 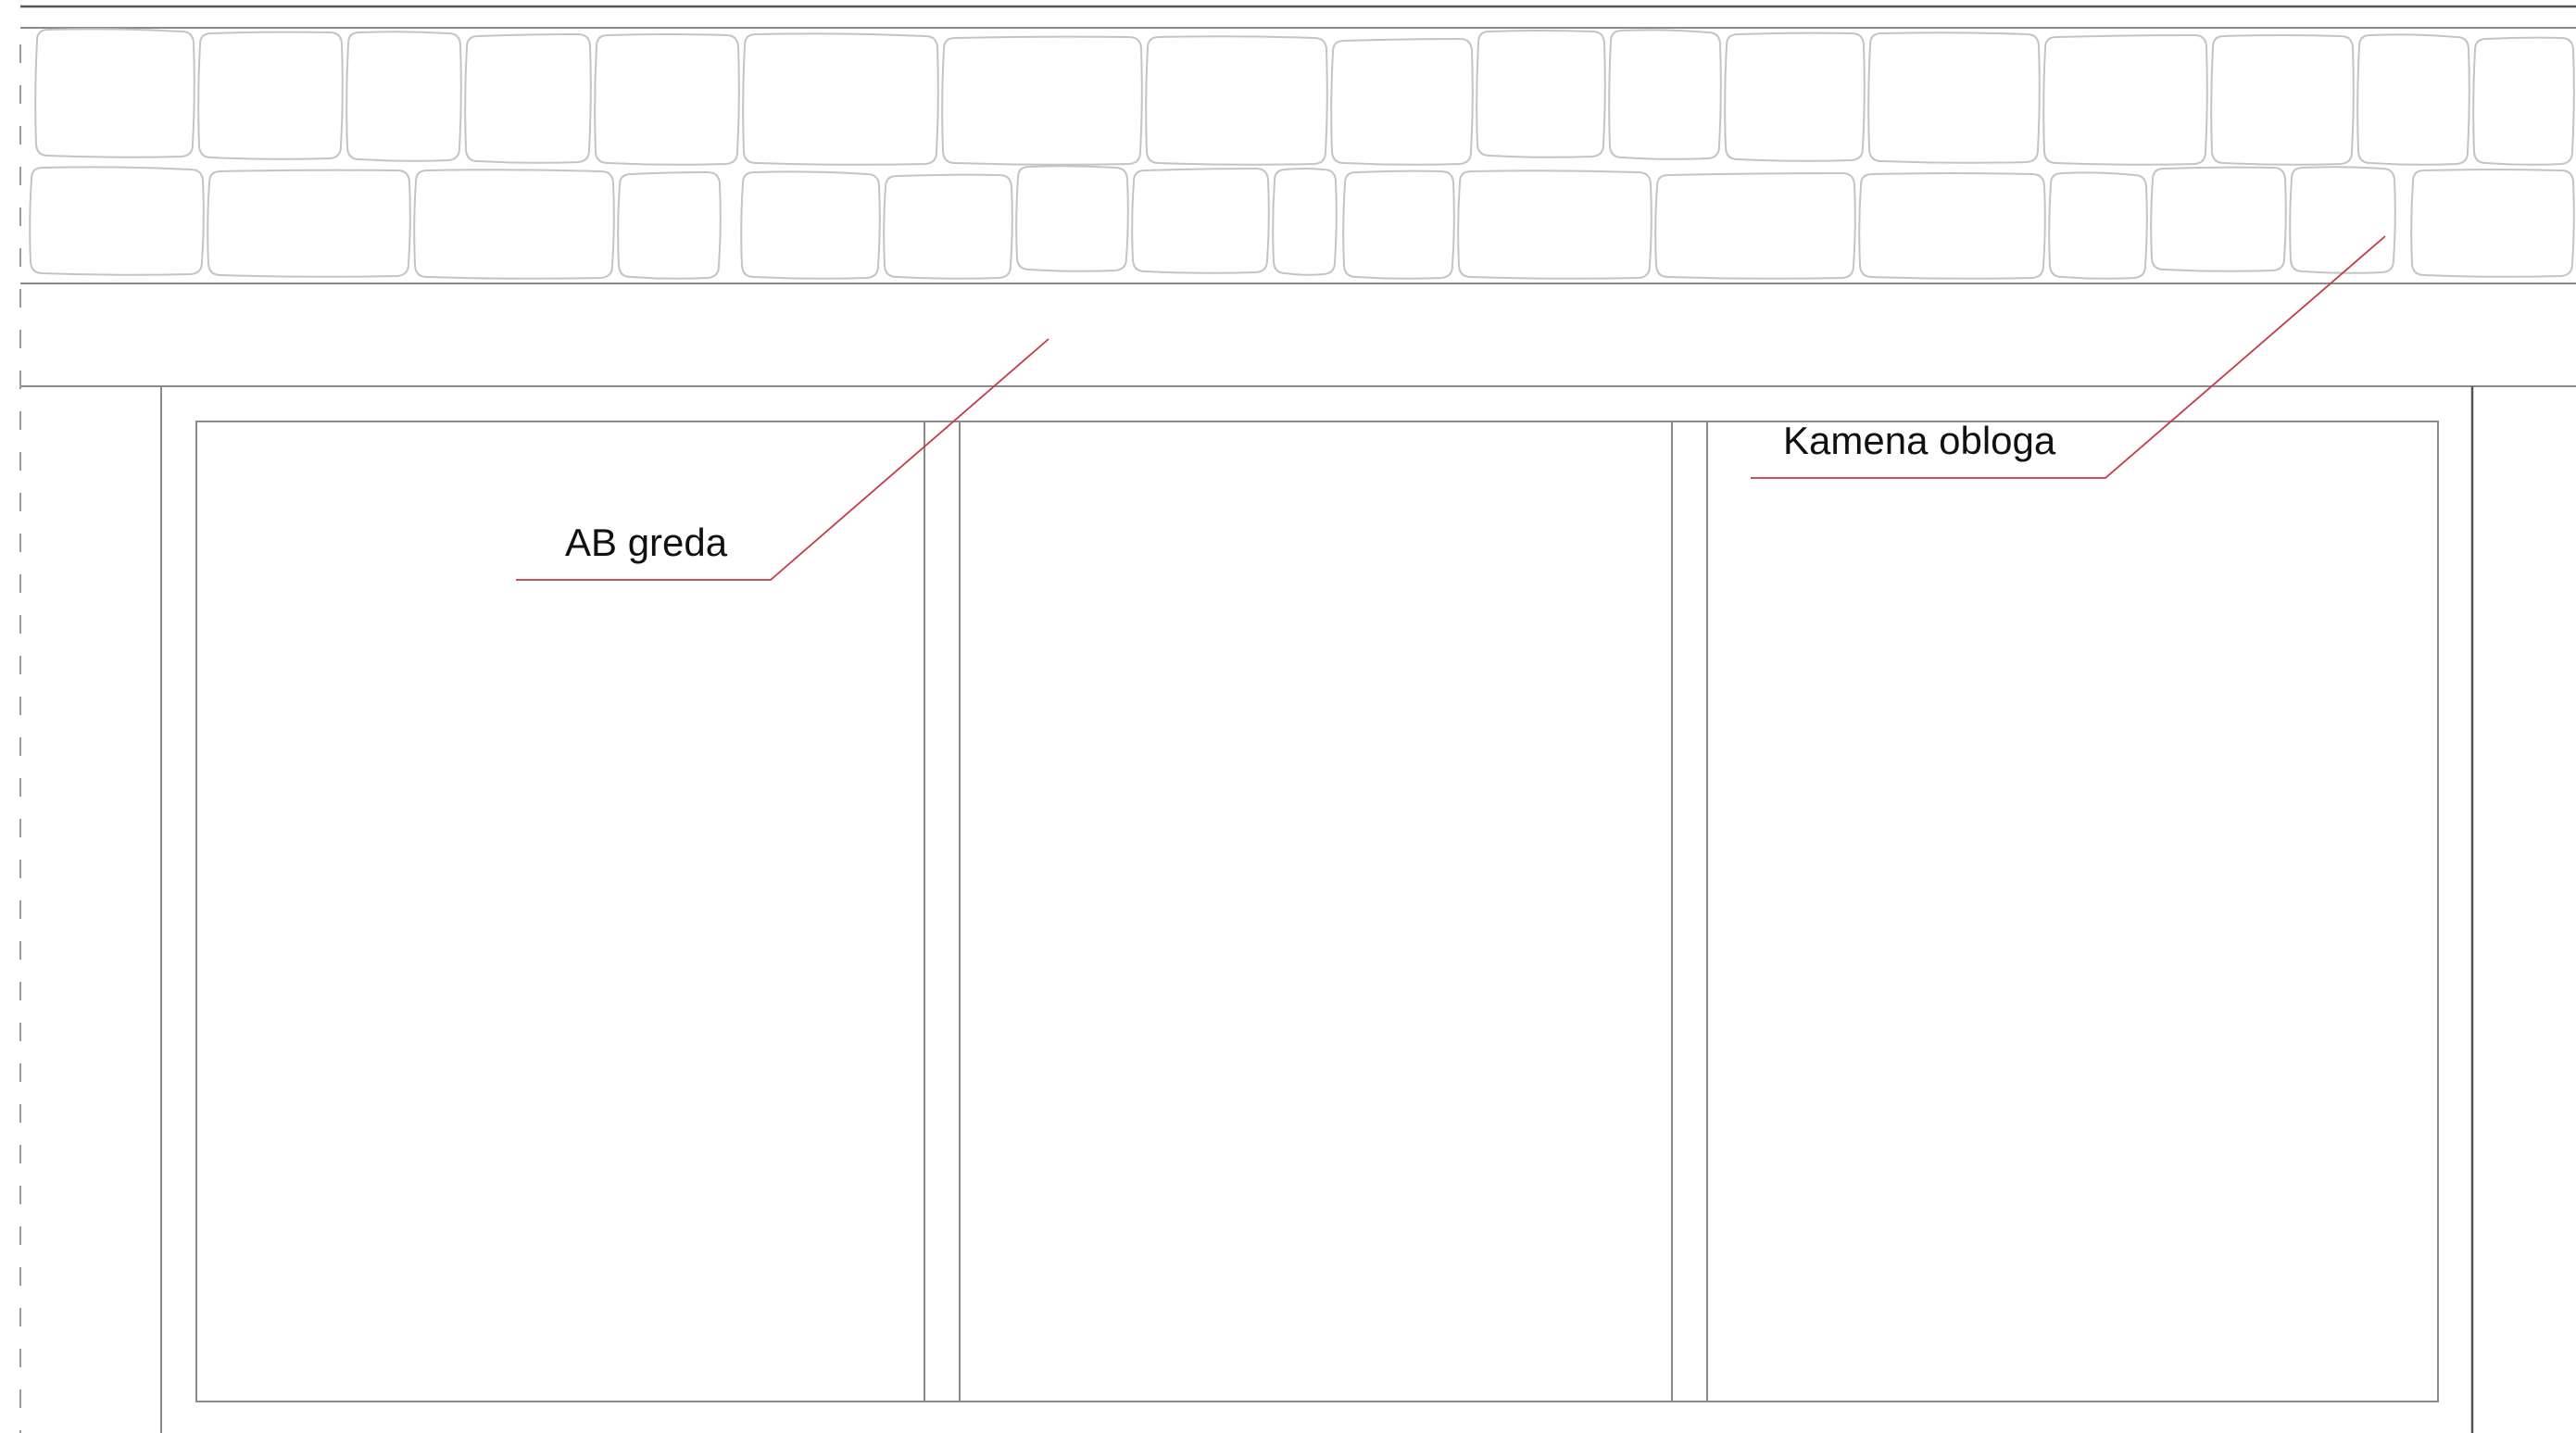 What do you see at coordinates (1919, 441) in the screenshot?
I see `cladding-label: Kamena obloga` at bounding box center [1919, 441].